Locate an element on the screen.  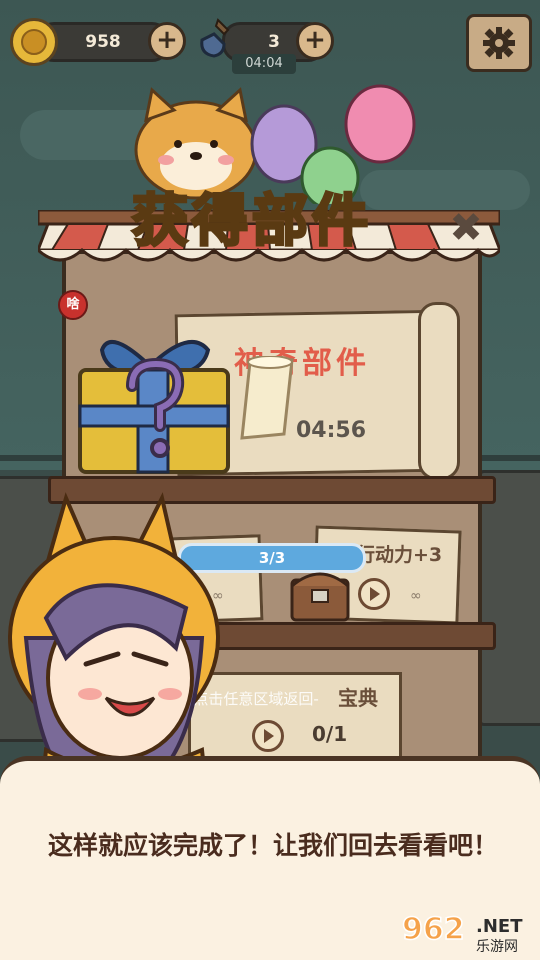
bottom-task-label: 宝典 is located at coordinates (358, 698).